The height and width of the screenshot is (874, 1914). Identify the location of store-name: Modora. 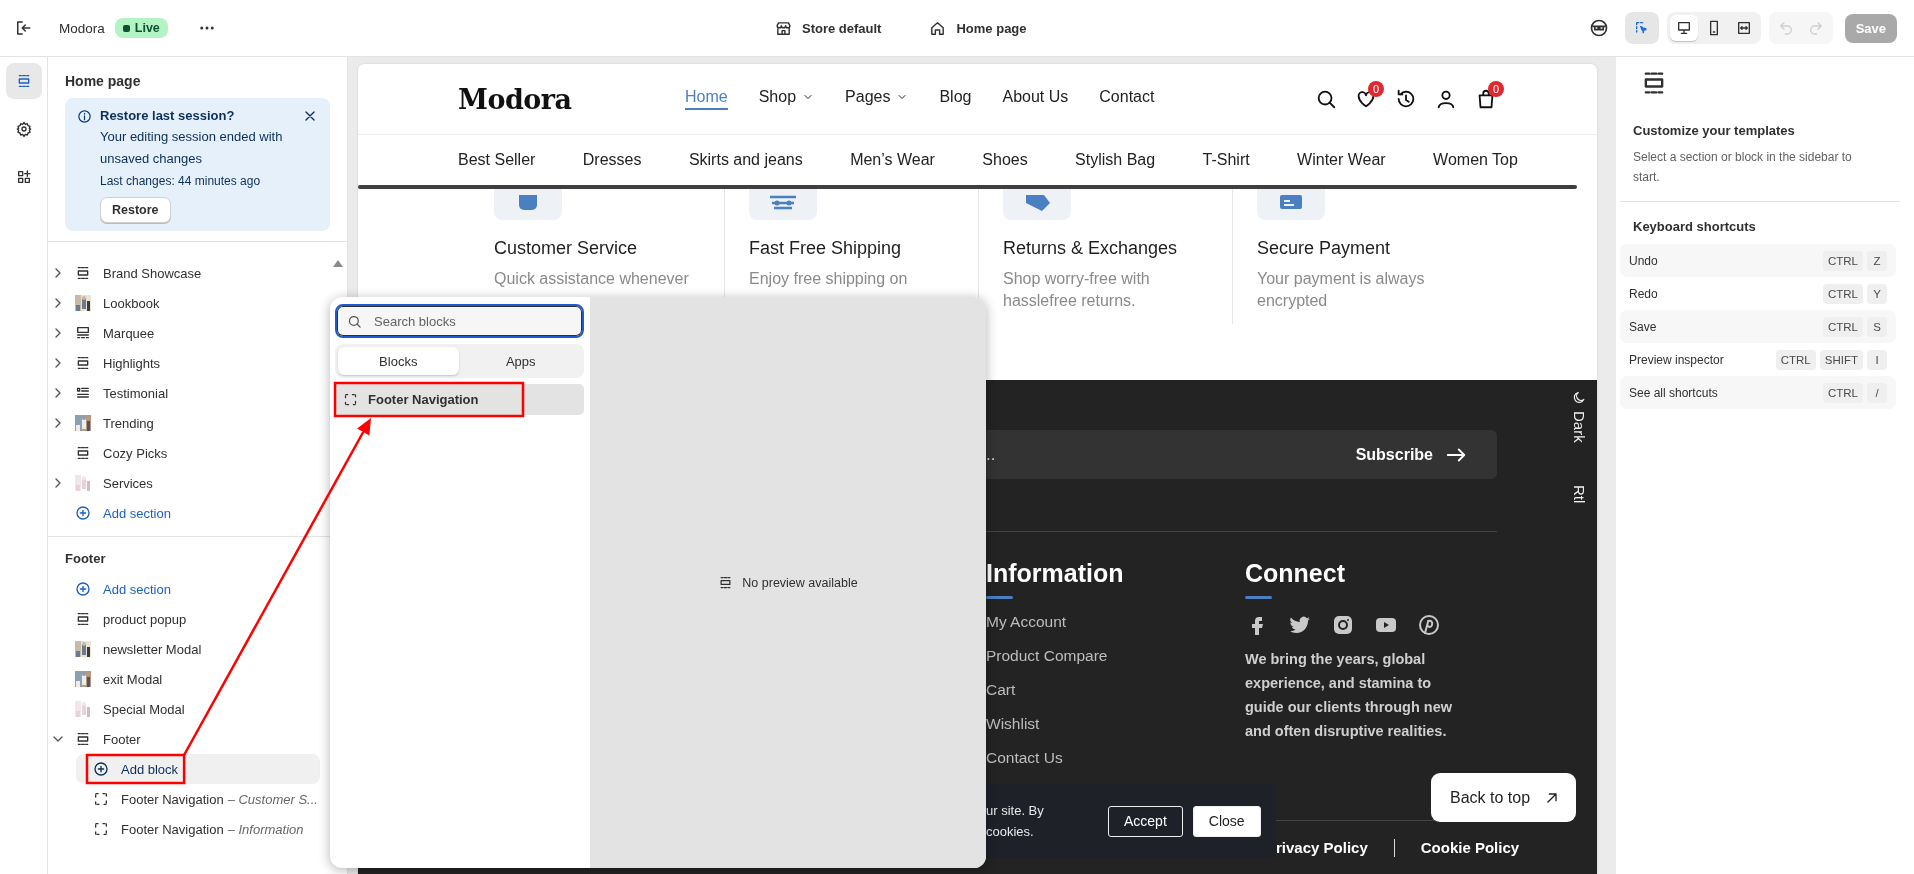
(82, 28).